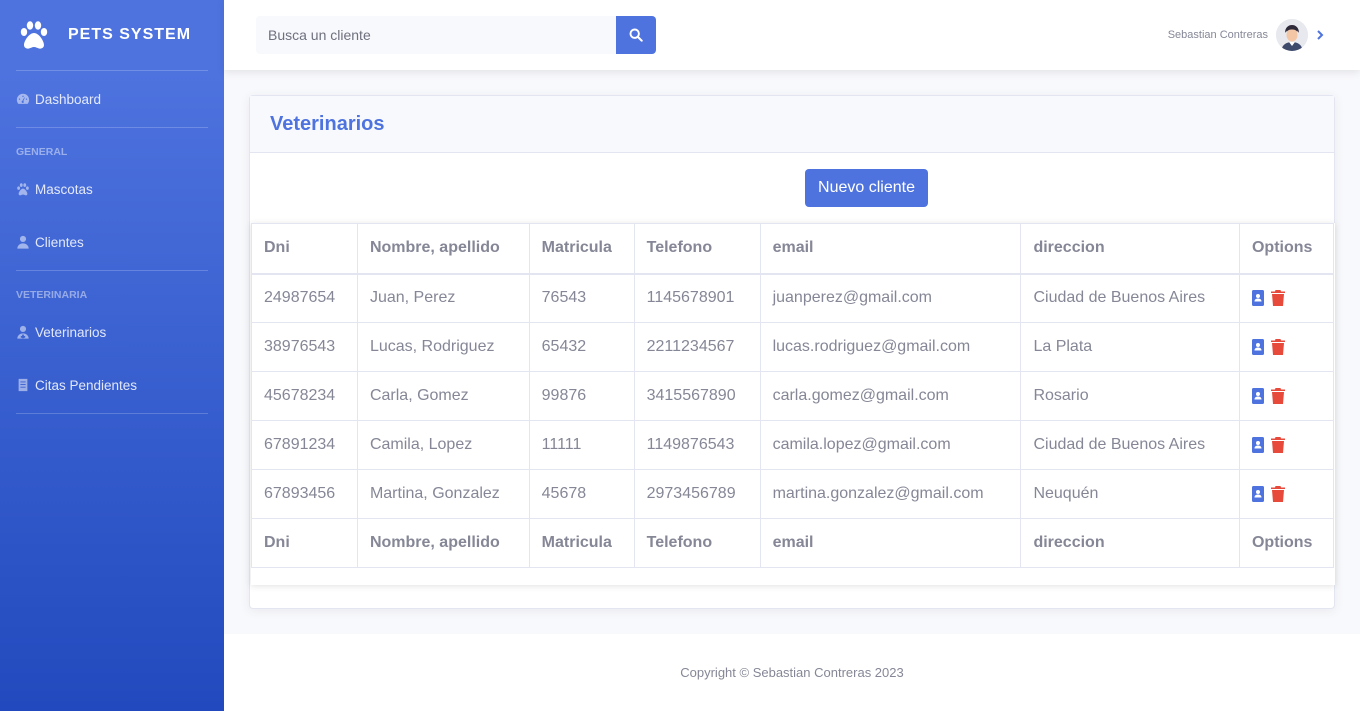 The image size is (1360, 711). Describe the element at coordinates (68, 99) in the screenshot. I see `sidebar-item-label: Dashboard` at that location.